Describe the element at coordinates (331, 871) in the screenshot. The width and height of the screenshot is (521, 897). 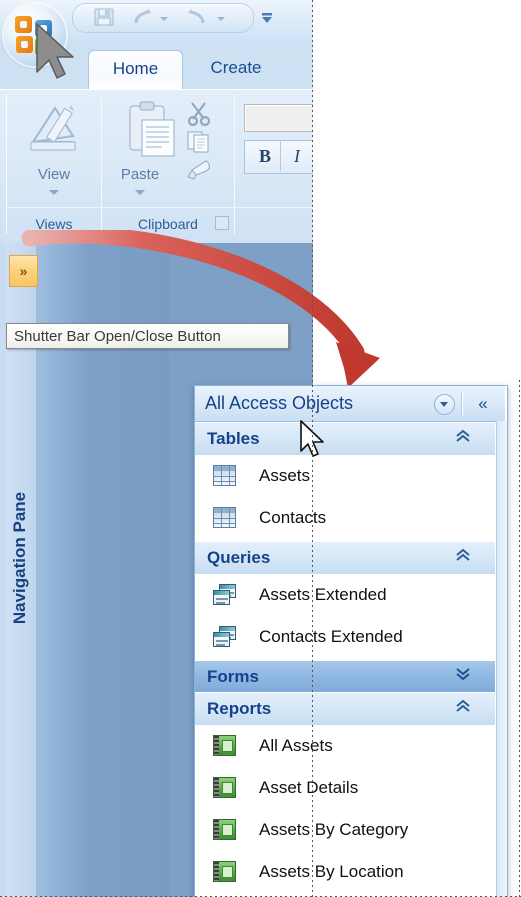
I see `list-item-label: Assets By Location` at that location.